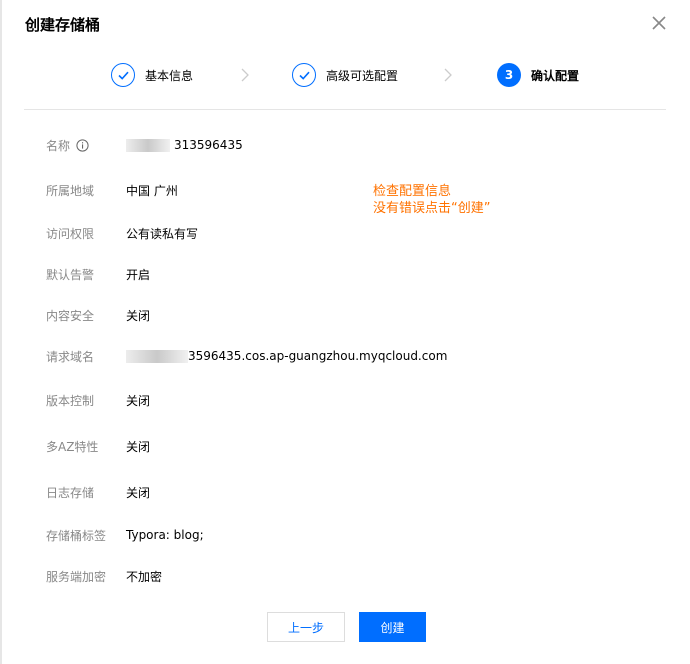 The width and height of the screenshot is (690, 664). What do you see at coordinates (63, 25) in the screenshot?
I see `dialog-title: 创建存储桶` at bounding box center [63, 25].